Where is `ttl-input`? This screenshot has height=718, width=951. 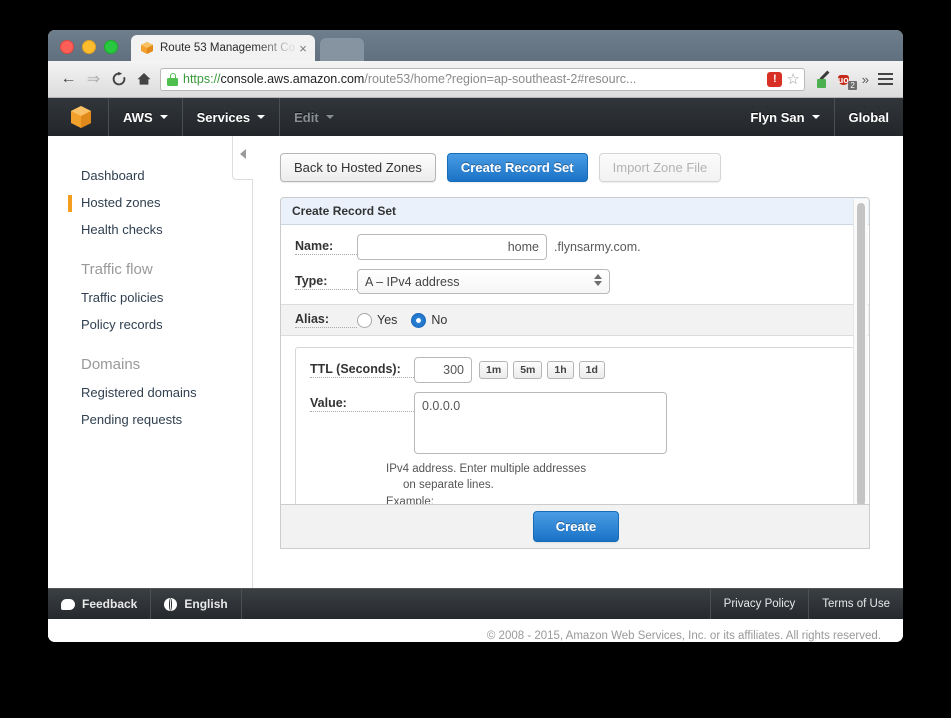 ttl-input is located at coordinates (443, 370).